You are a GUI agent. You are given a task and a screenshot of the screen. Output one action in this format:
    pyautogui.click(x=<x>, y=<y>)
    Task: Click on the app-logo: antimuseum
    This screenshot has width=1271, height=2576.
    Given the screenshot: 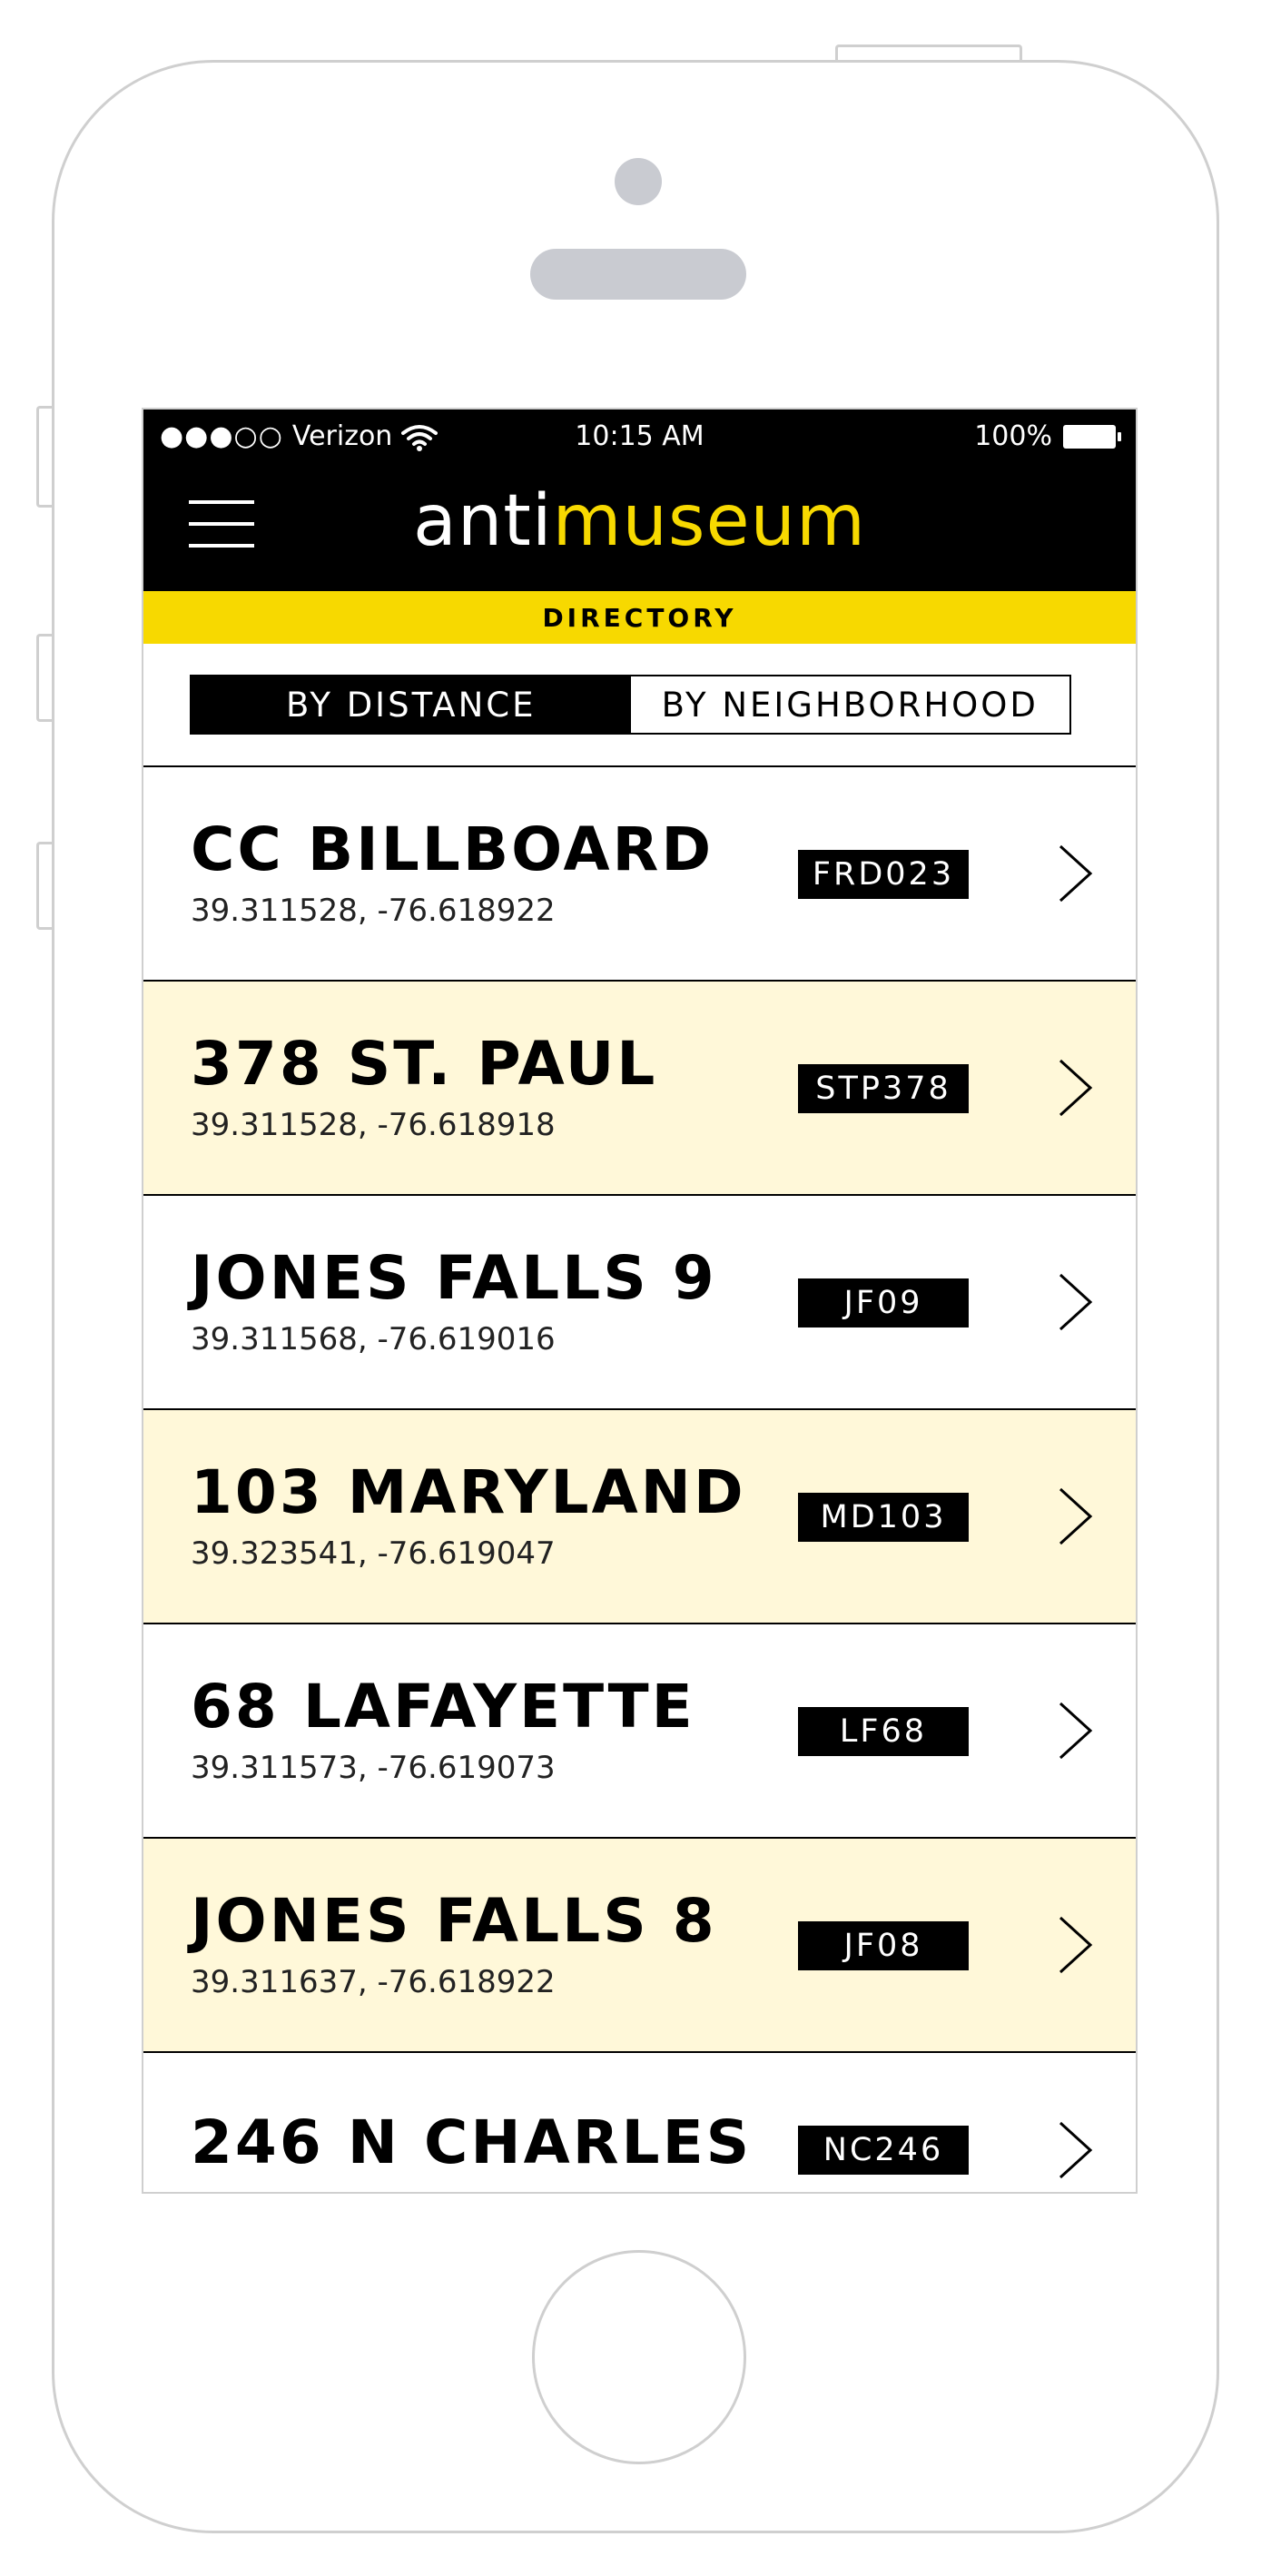 What is the action you would take?
    pyautogui.click(x=639, y=521)
    